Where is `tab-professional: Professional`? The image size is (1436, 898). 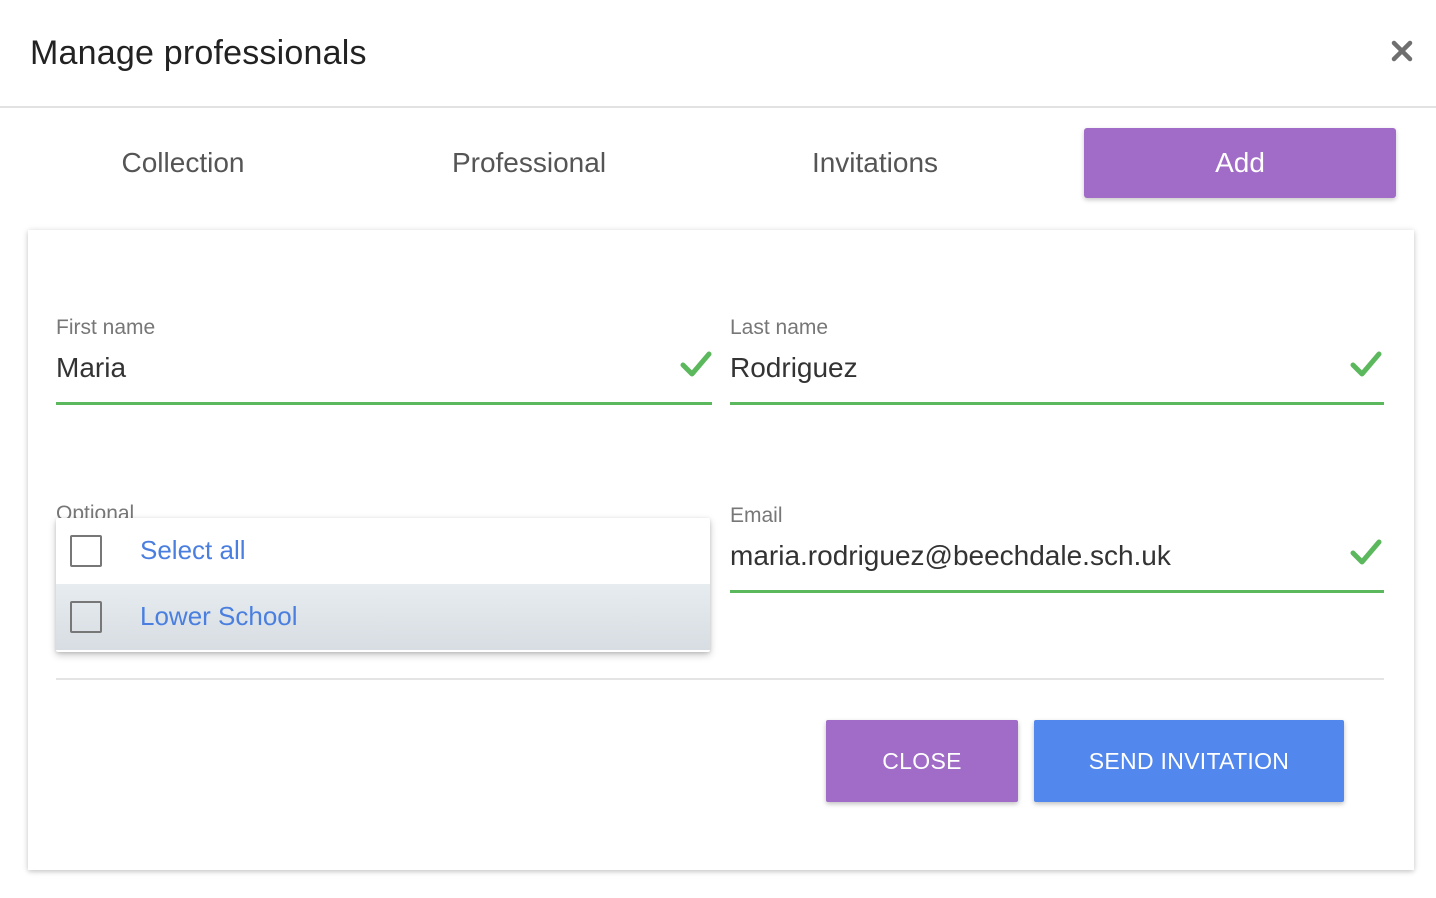
tab-professional: Professional is located at coordinates (529, 163).